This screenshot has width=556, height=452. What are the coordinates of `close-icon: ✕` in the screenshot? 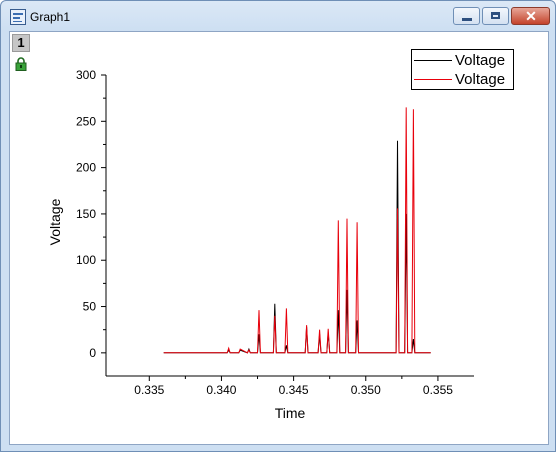 It's located at (531, 16).